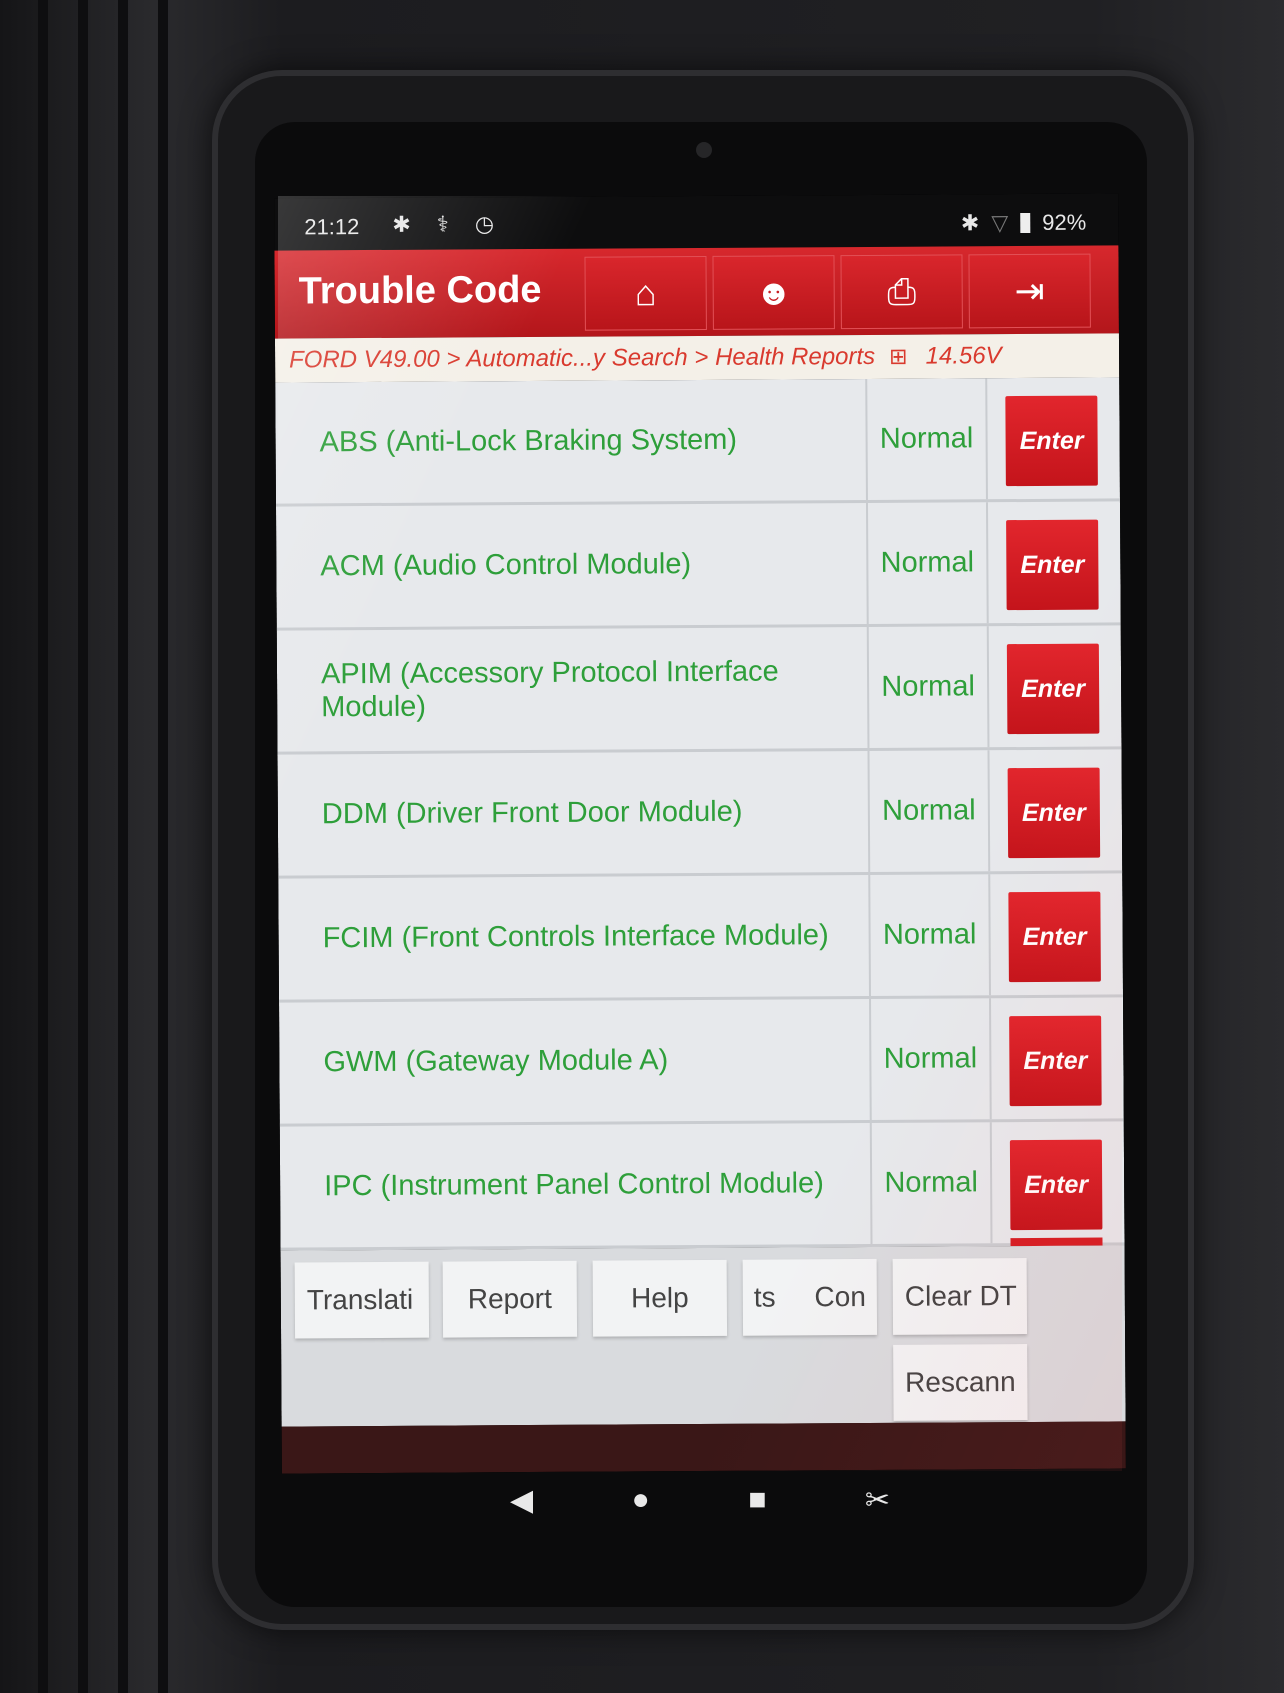 The image size is (1284, 1693). What do you see at coordinates (700, 1500) in the screenshot?
I see `system-nav-buttons: ◀ ● ■ ✂` at bounding box center [700, 1500].